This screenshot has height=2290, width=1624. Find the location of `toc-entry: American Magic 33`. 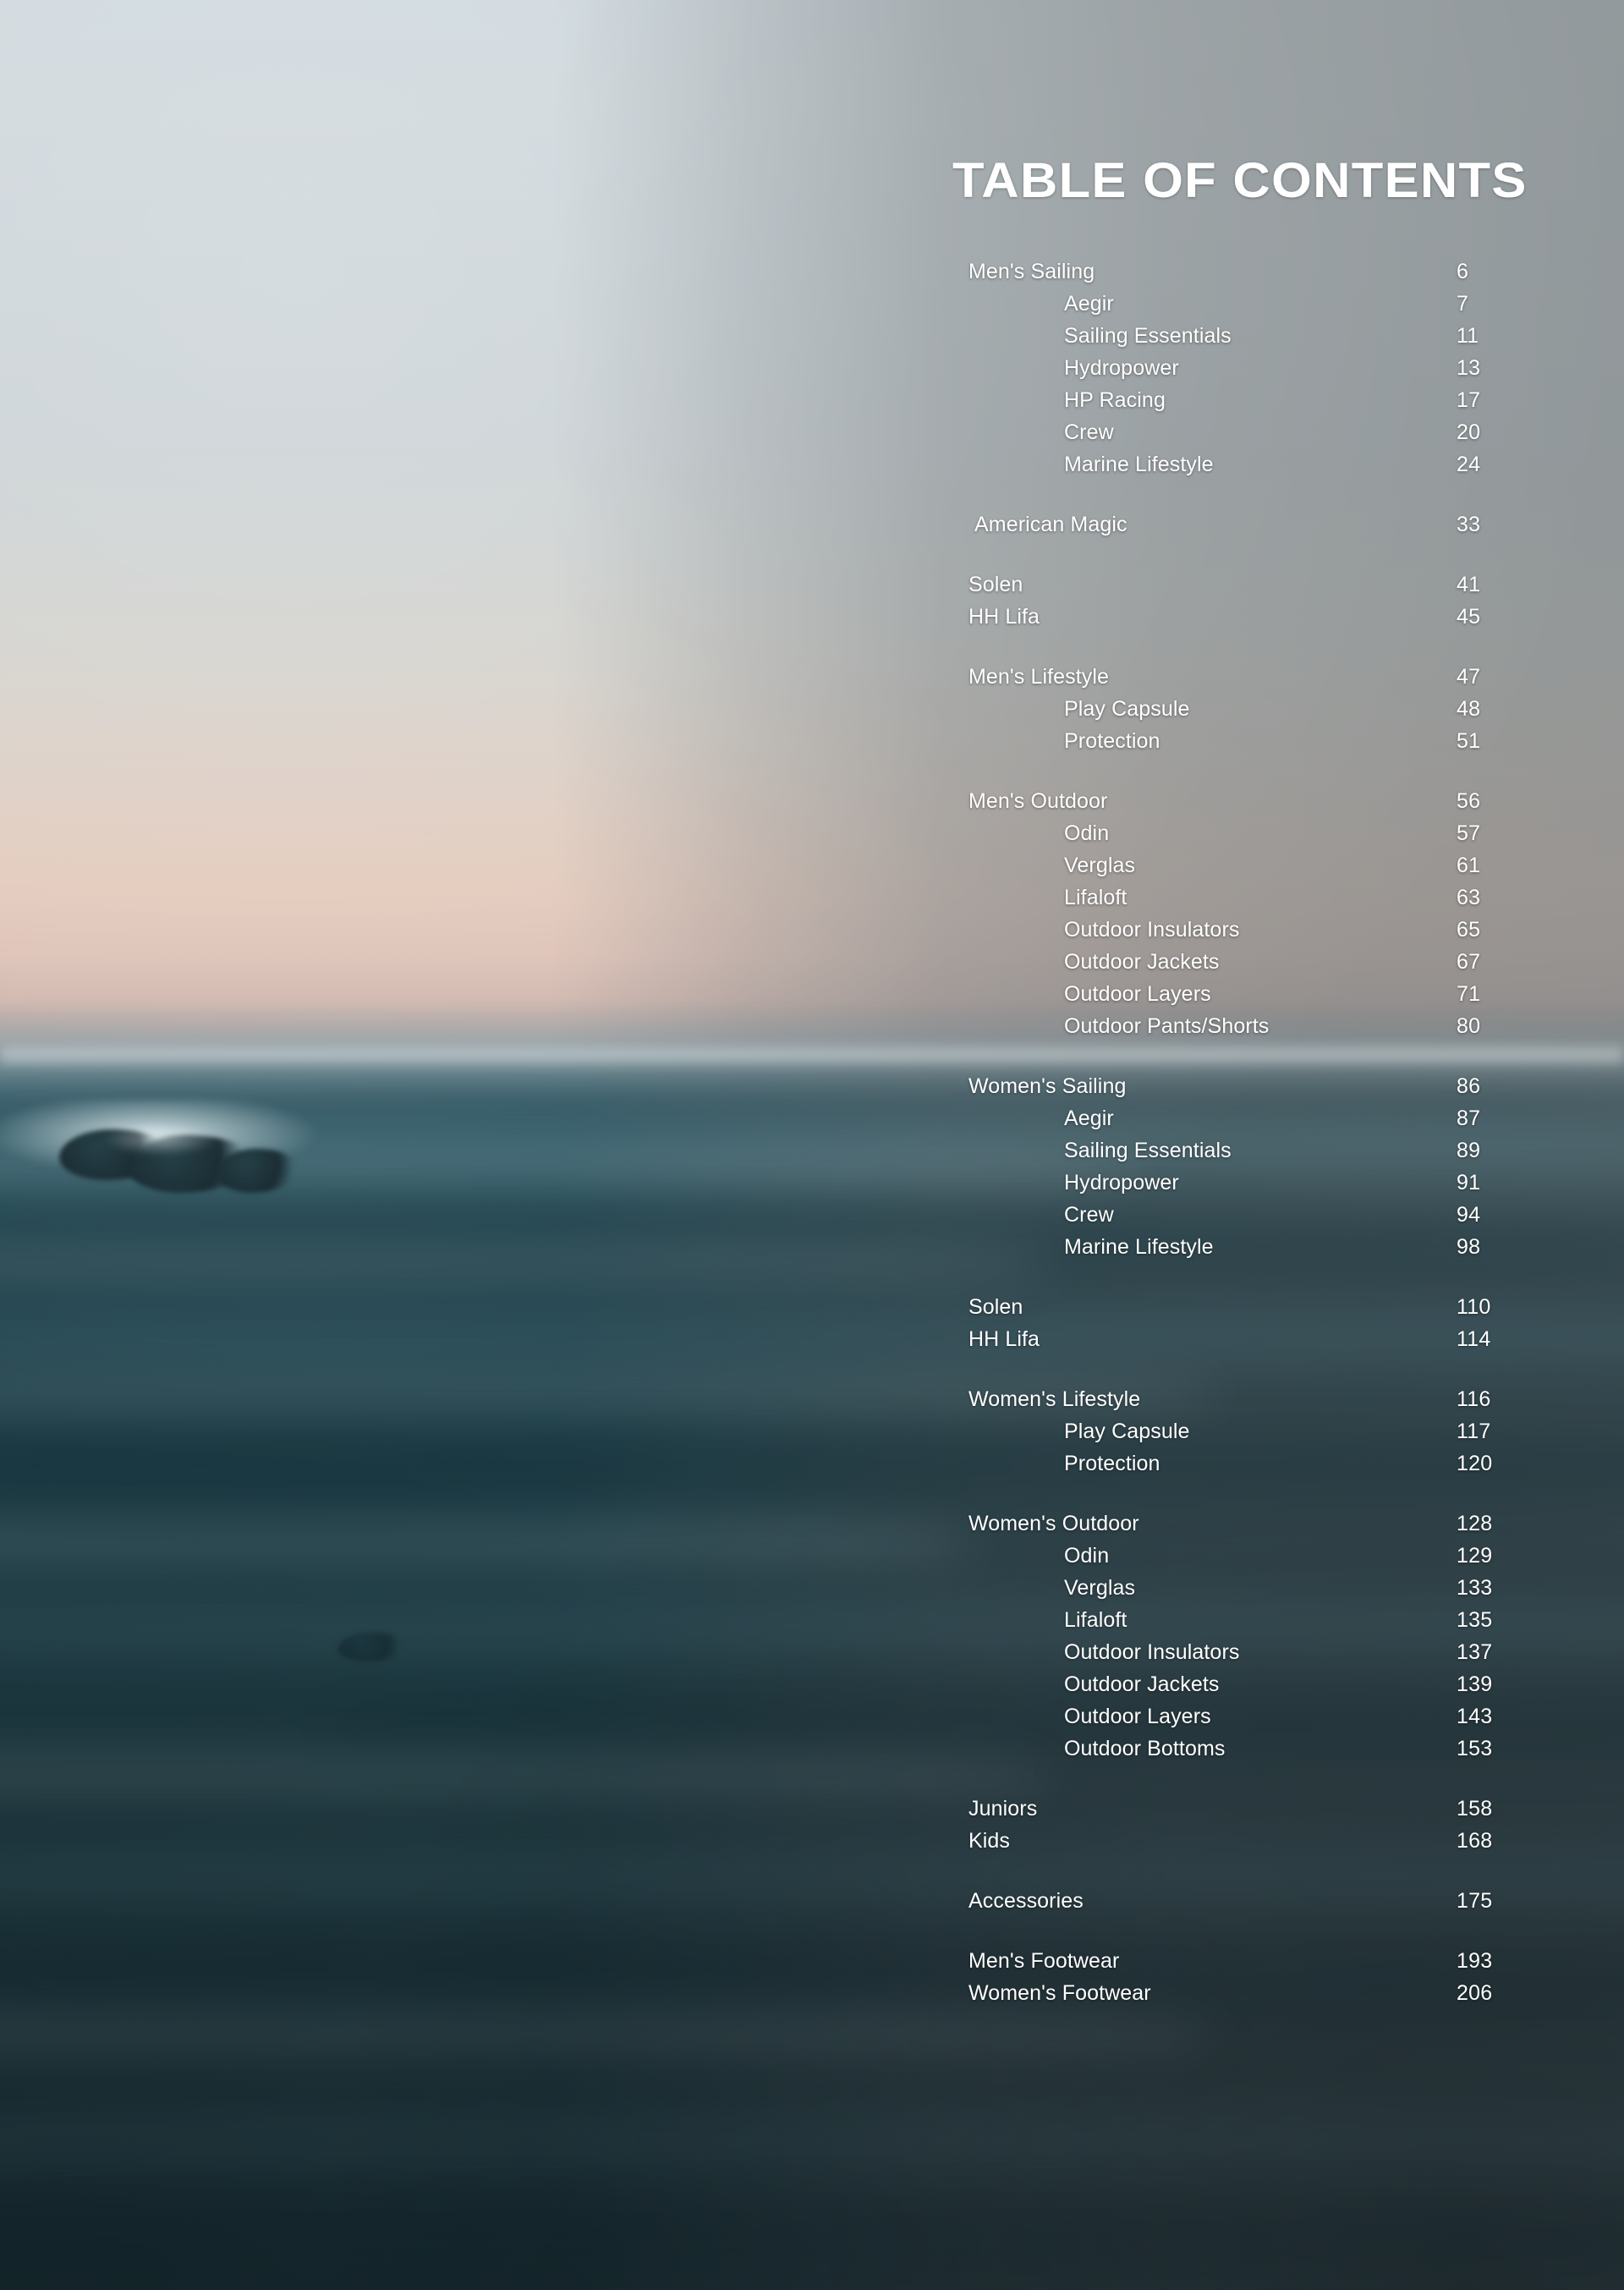

toc-entry: American Magic 33 is located at coordinates (812, 528).